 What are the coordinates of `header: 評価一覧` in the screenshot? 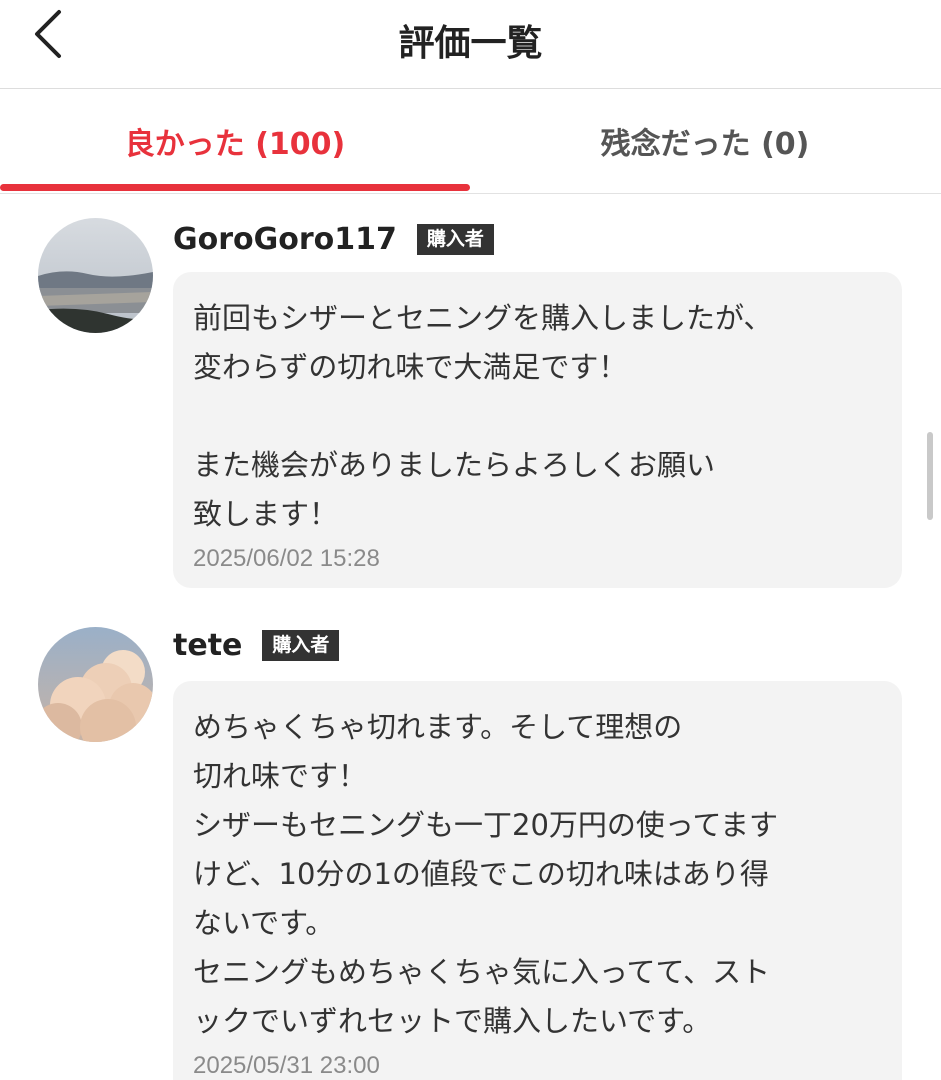 It's located at (470, 44).